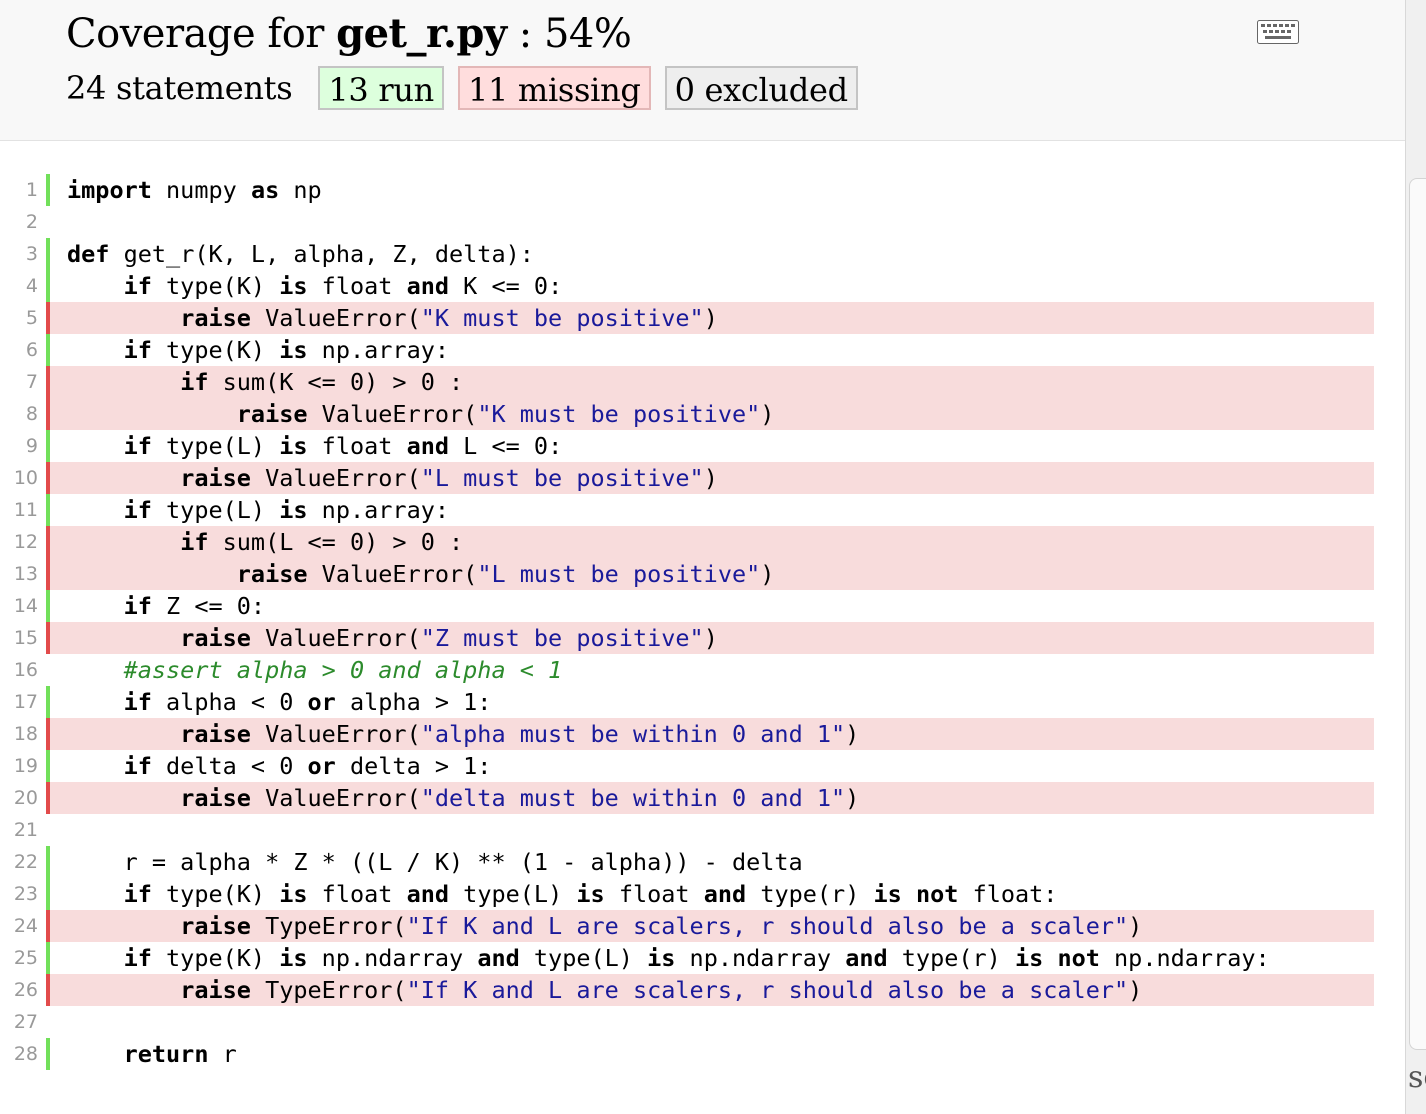 Image resolution: width=1426 pixels, height=1114 pixels. What do you see at coordinates (710, 542) in the screenshot?
I see `code-text: if sum(L <= 0) > 0 :` at bounding box center [710, 542].